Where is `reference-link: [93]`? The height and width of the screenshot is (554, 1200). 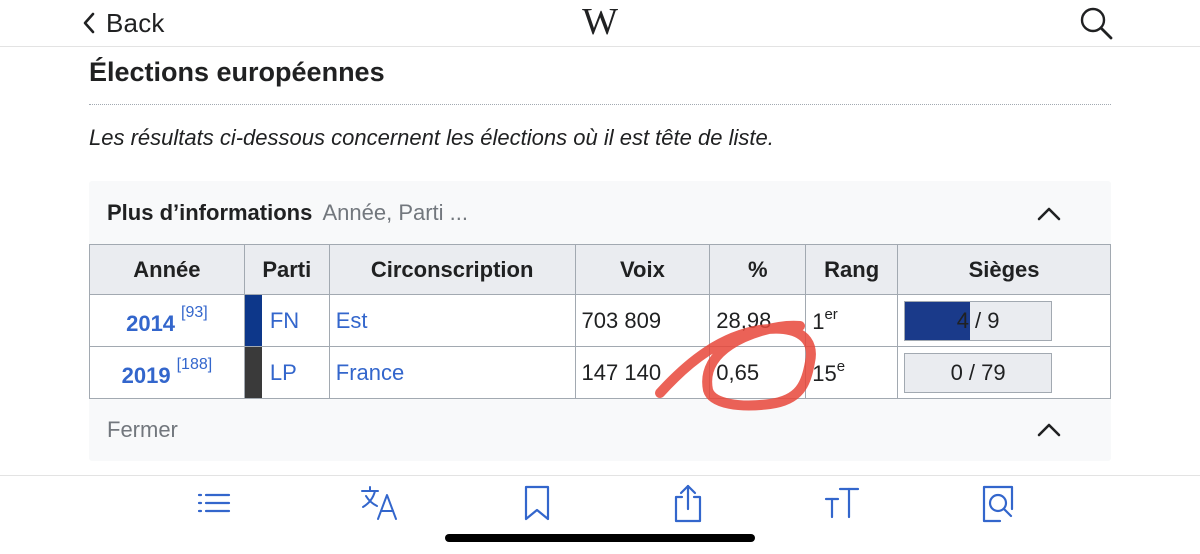
reference-link: [93] is located at coordinates (194, 312).